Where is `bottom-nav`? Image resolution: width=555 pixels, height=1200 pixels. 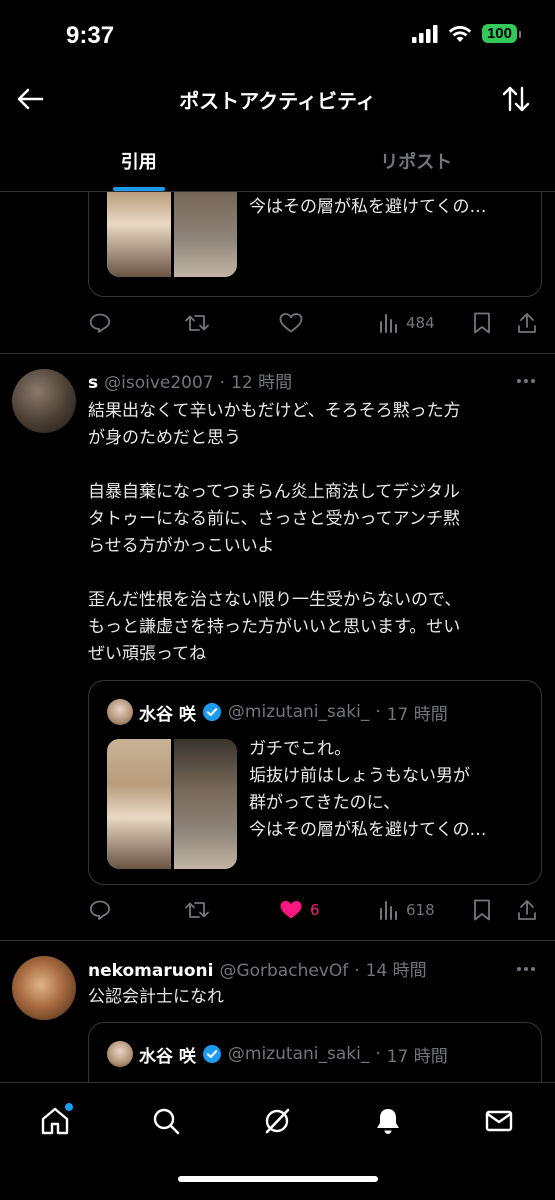
bottom-nav is located at coordinates (277, 1141).